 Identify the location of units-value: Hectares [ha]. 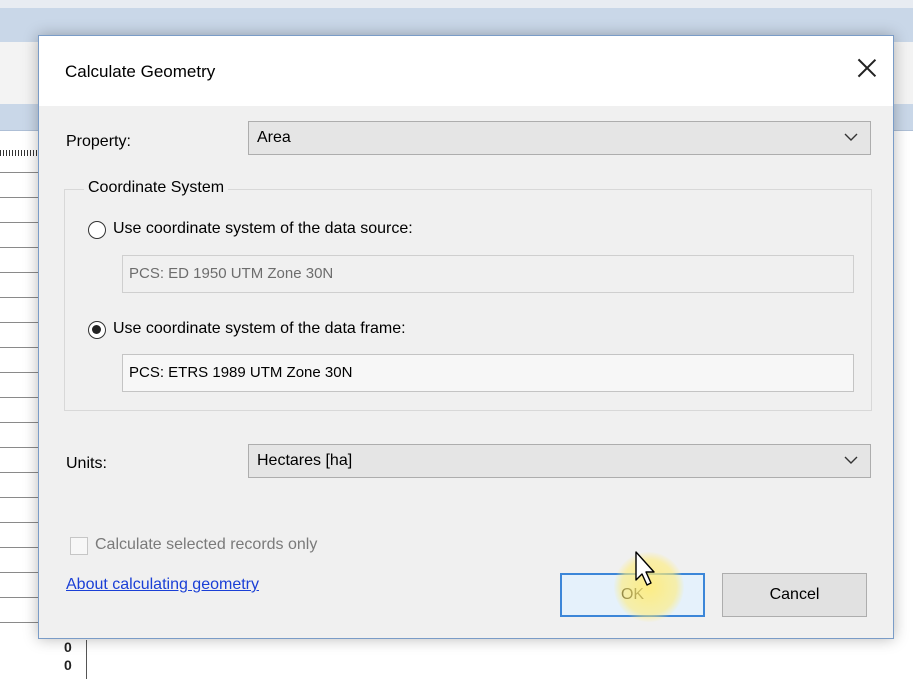
(305, 460).